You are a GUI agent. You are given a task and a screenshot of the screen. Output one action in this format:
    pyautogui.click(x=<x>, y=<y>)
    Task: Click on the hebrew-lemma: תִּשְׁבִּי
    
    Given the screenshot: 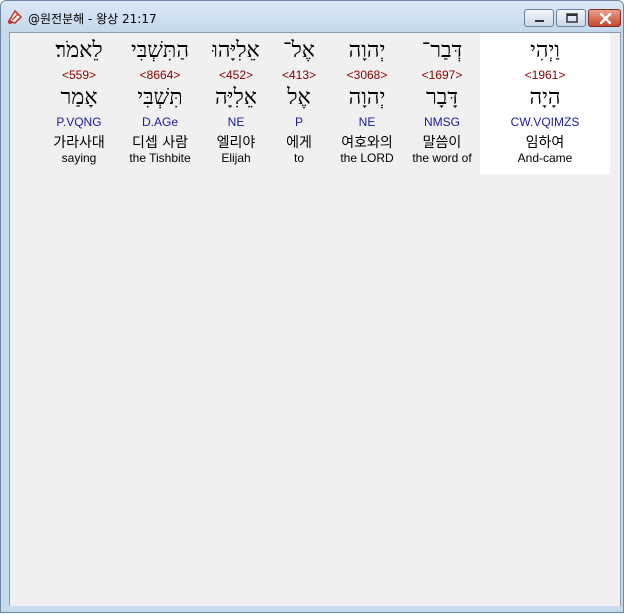 What is the action you would take?
    pyautogui.click(x=160, y=97)
    